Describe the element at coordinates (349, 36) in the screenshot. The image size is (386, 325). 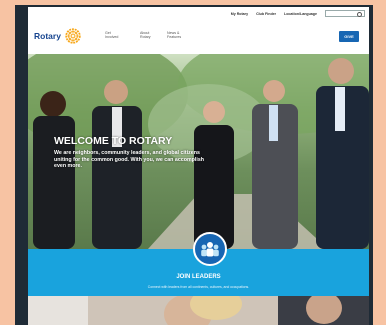
I see `give-button: GIVE` at that location.